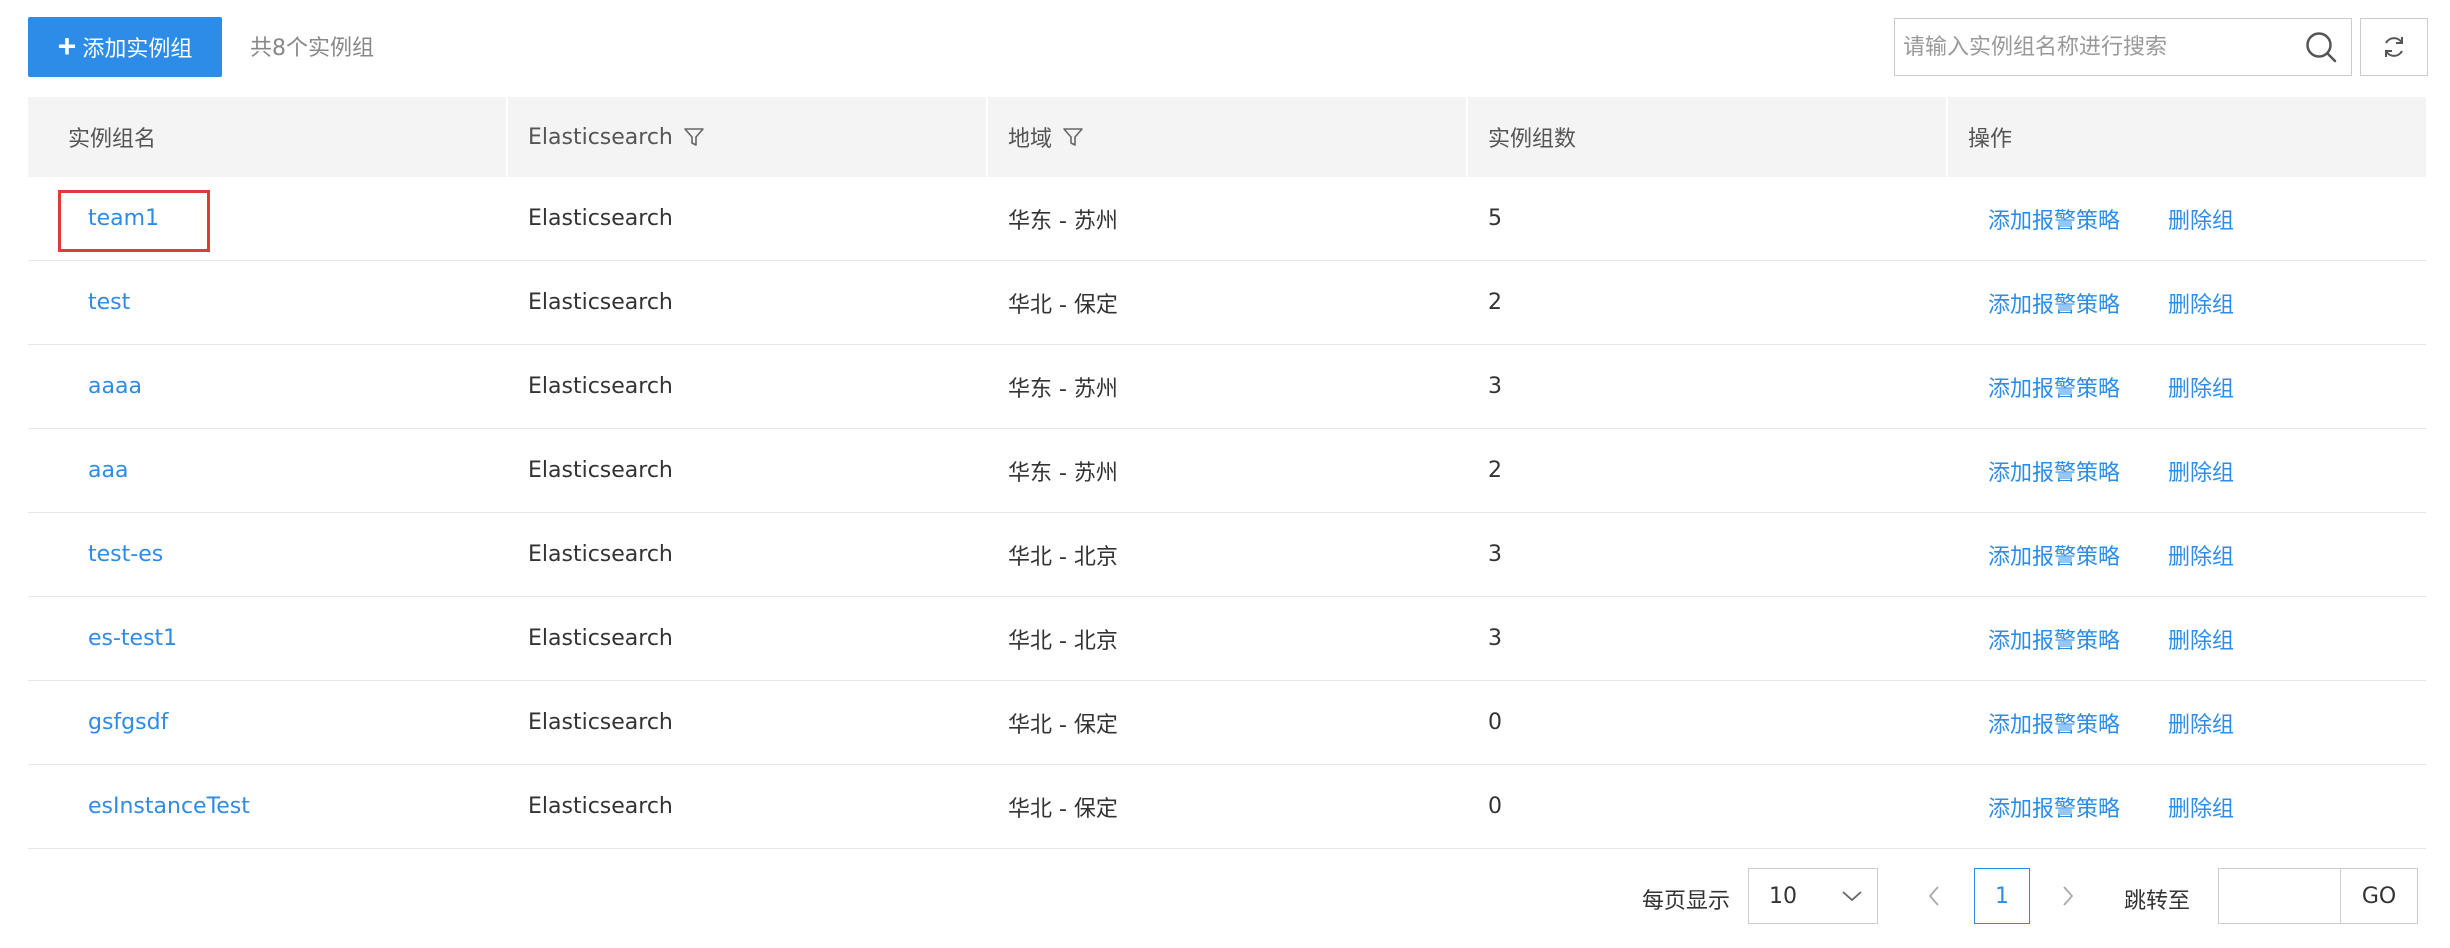 This screenshot has height=948, width=2450. Describe the element at coordinates (109, 302) in the screenshot. I see `instance-group-name-link: test` at that location.